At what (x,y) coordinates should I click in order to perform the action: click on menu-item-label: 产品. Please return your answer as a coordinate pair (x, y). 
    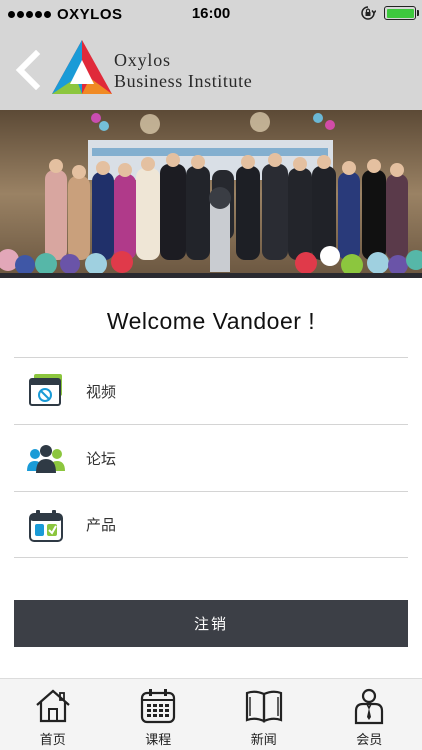
    Looking at the image, I should click on (101, 525).